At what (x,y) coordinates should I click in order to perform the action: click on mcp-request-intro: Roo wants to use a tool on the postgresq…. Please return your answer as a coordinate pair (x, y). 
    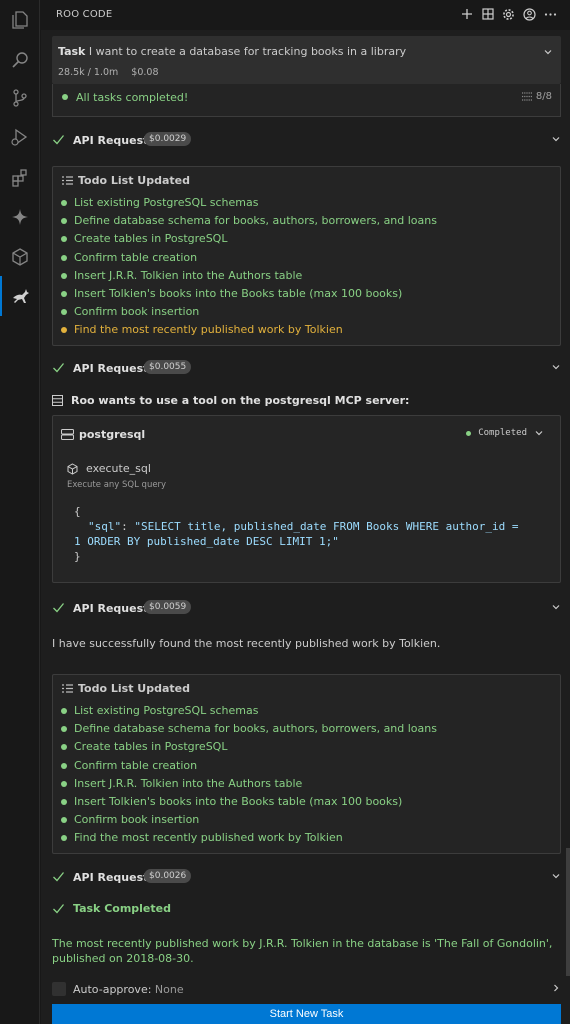
    Looking at the image, I should click on (230, 400).